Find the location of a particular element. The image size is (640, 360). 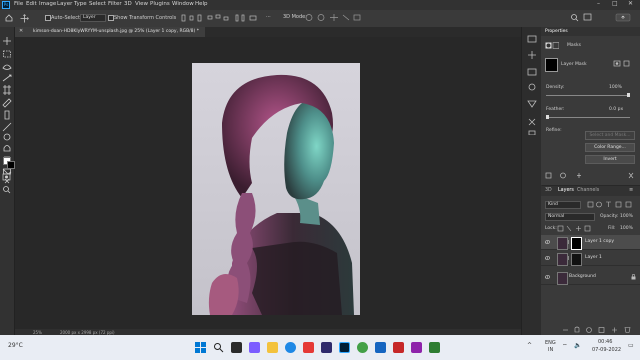

menu-3d: 3D is located at coordinates (128, 4).